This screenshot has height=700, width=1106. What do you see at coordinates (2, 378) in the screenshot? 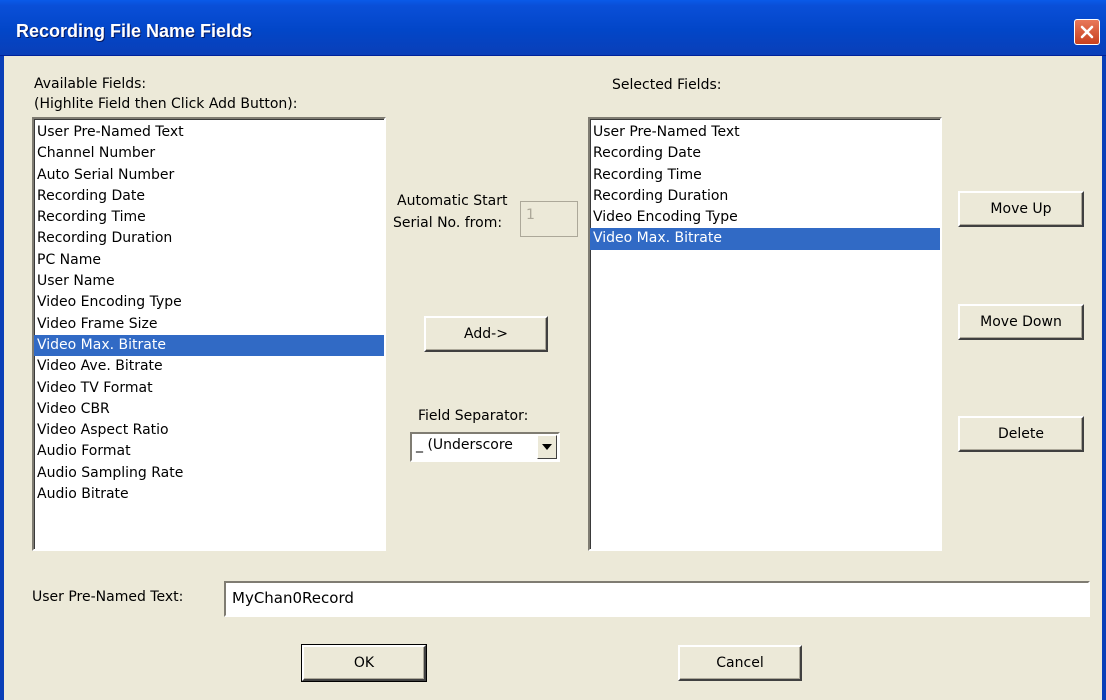
I see `window-frame-left` at bounding box center [2, 378].